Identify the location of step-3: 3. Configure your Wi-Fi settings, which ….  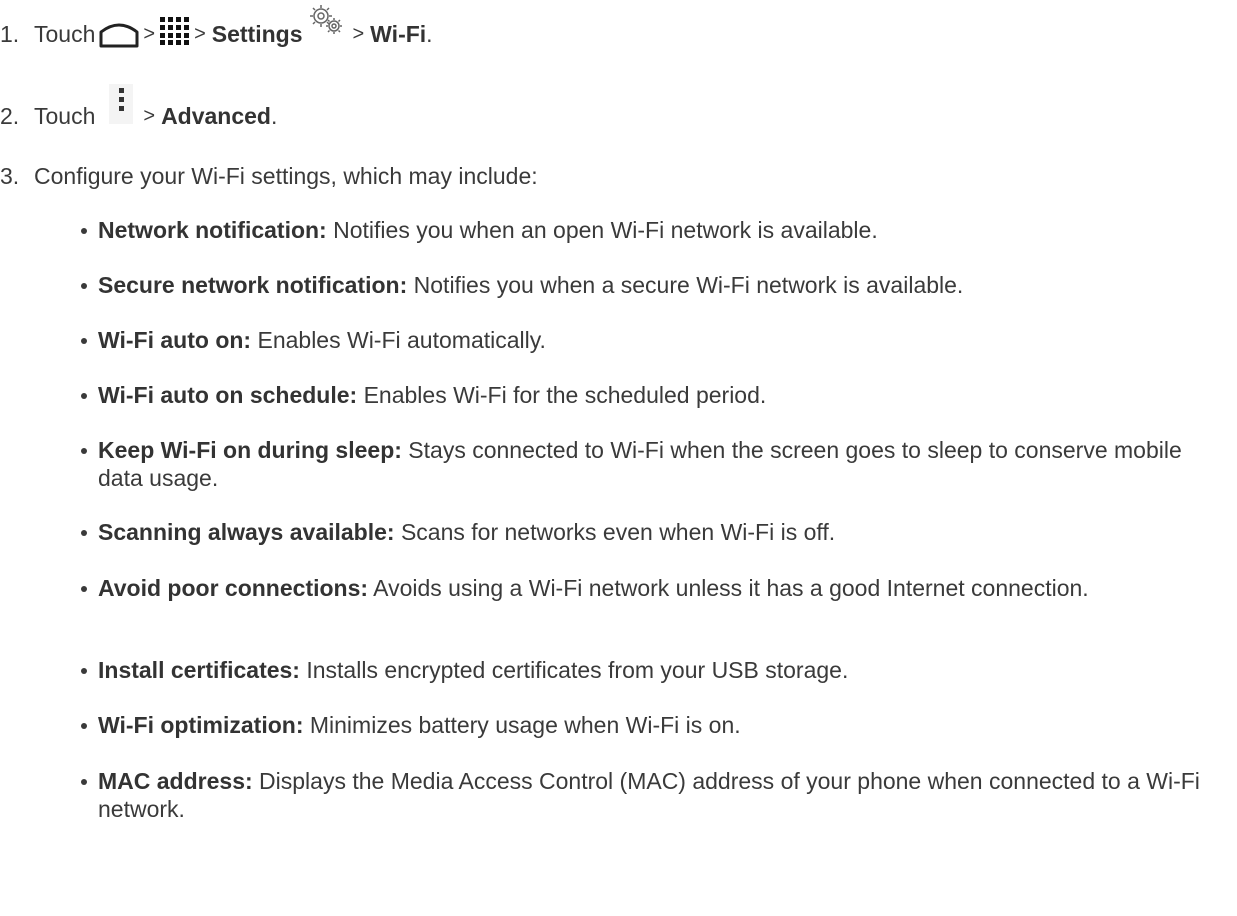
(269, 176).